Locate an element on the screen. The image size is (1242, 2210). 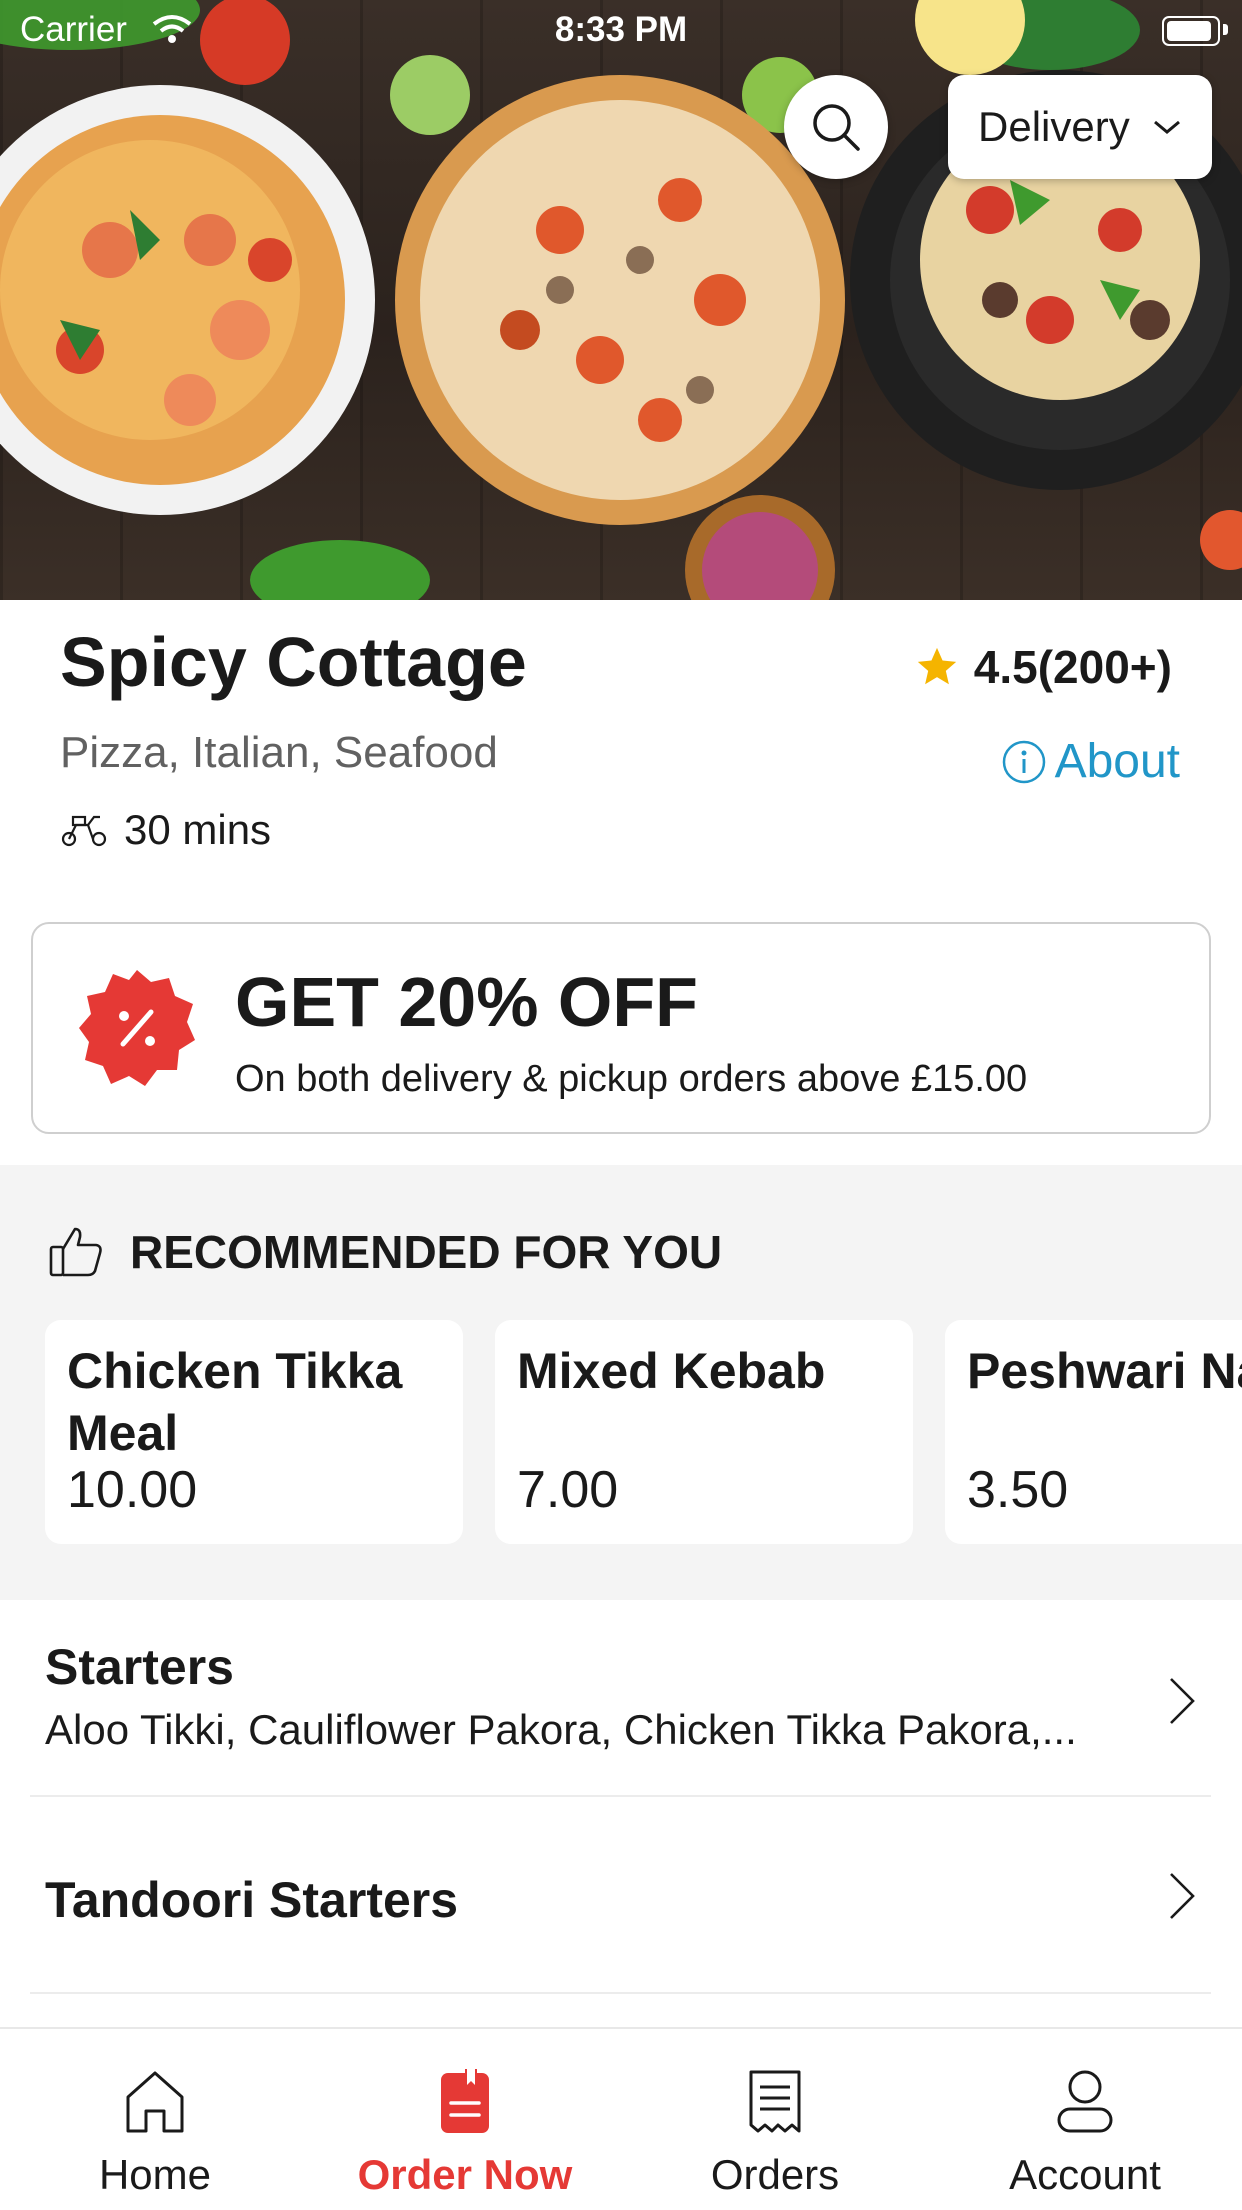
recommended-item-name: Chicken Tikka Meal is located at coordinates (235, 1402).